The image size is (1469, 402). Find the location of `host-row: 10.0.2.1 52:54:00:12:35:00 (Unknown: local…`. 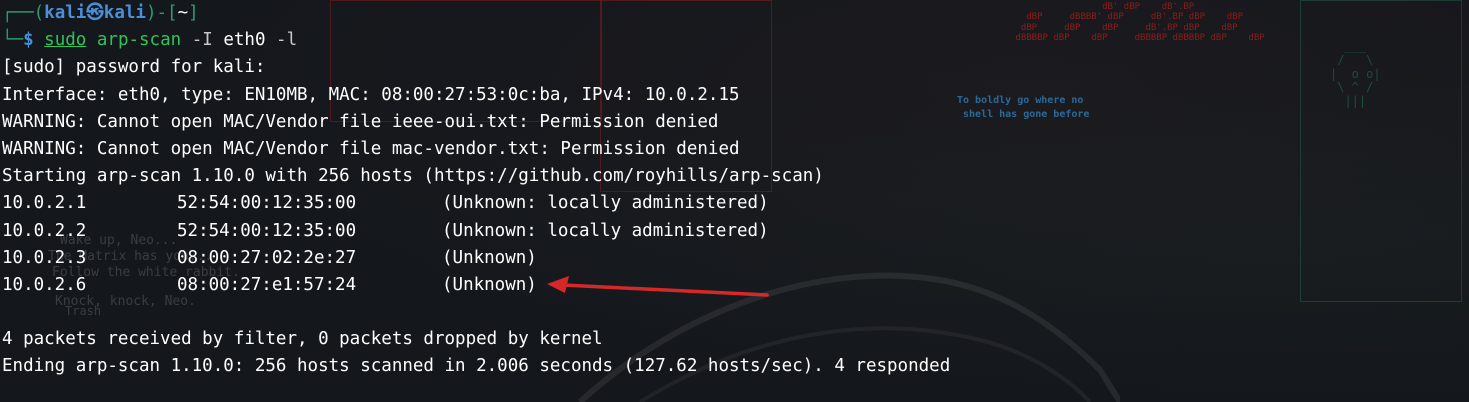

host-row: 10.0.2.1 52:54:00:12:35:00 (Unknown: local… is located at coordinates (732, 203).